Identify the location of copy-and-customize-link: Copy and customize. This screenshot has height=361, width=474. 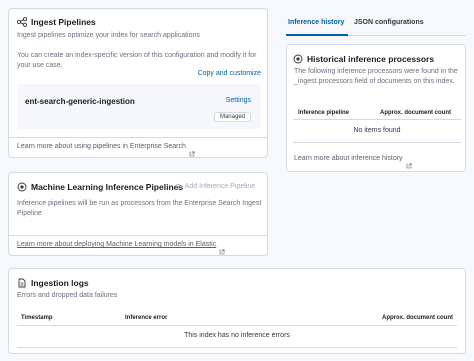
(229, 73).